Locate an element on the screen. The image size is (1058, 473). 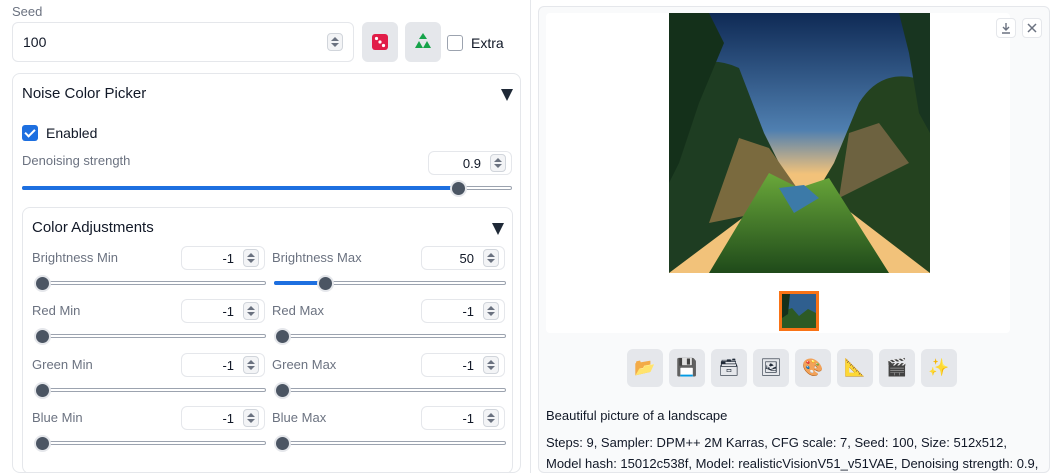
brightness-min-value: -1 is located at coordinates (228, 258).